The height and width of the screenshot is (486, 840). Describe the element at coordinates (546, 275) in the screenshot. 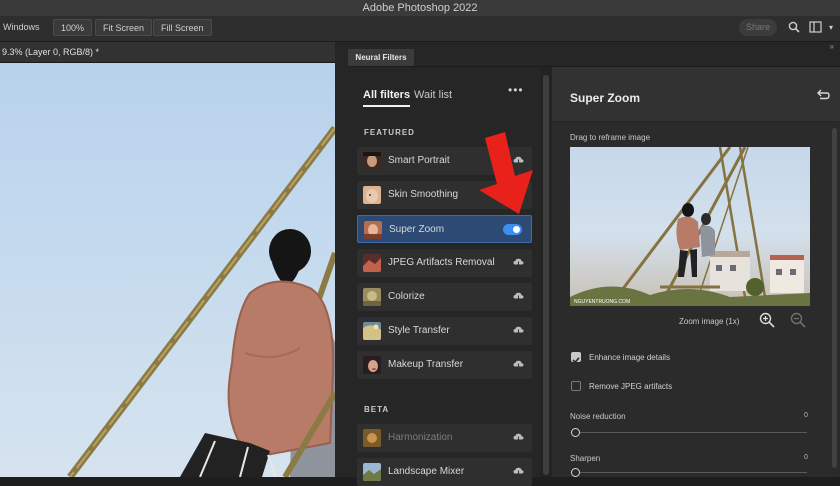

I see `filter-list-scroll-thumb` at that location.